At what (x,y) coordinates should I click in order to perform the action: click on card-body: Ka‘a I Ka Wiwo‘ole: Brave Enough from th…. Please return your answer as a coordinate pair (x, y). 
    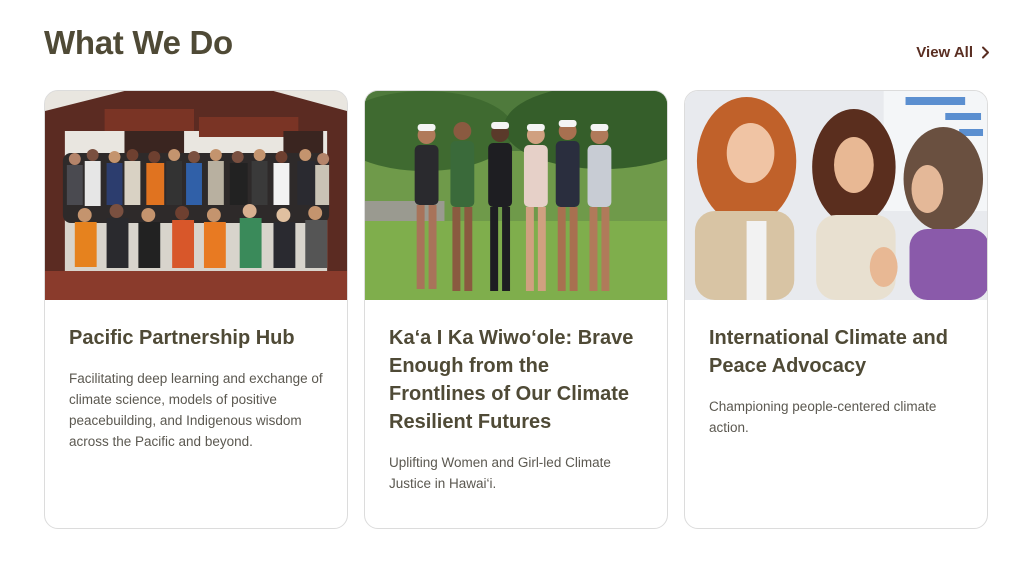
    Looking at the image, I should click on (516, 397).